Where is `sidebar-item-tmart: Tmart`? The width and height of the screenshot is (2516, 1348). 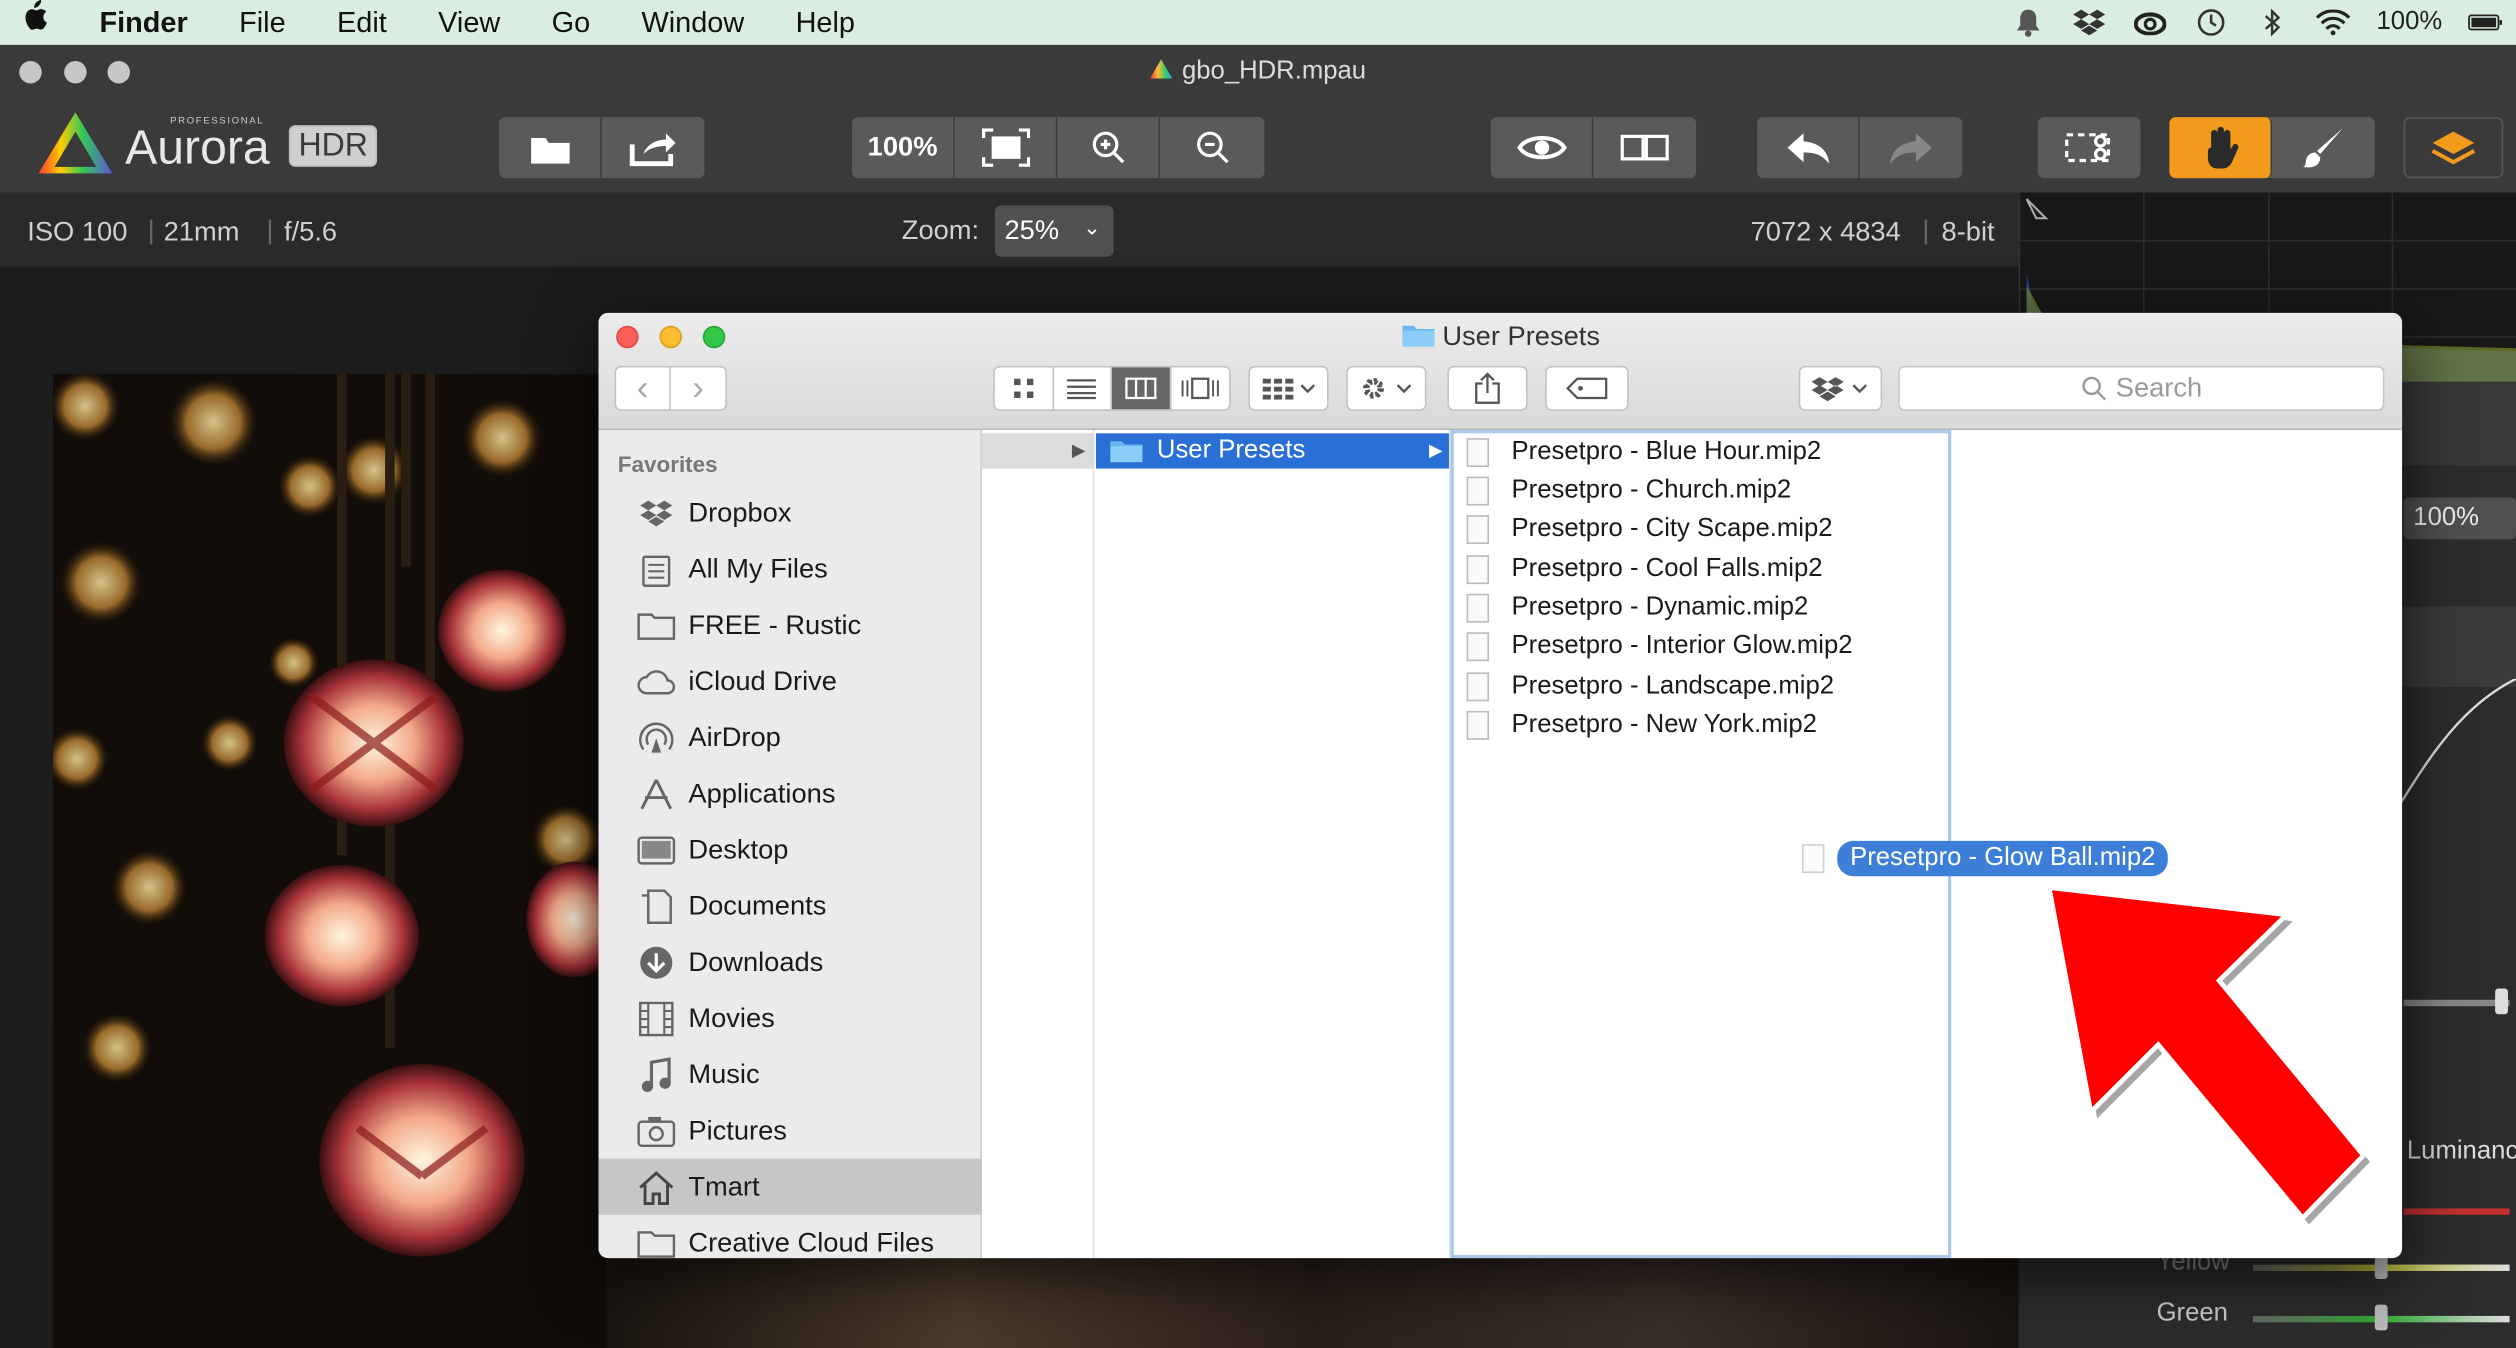
sidebar-item-tmart: Tmart is located at coordinates (790, 1186).